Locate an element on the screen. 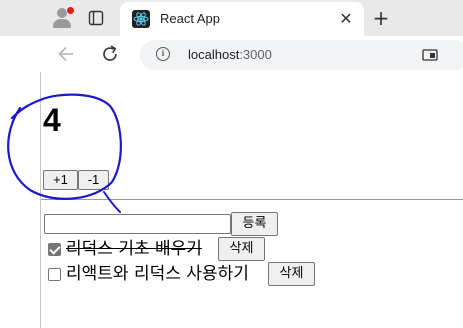  tab-actions-icon is located at coordinates (96, 18).